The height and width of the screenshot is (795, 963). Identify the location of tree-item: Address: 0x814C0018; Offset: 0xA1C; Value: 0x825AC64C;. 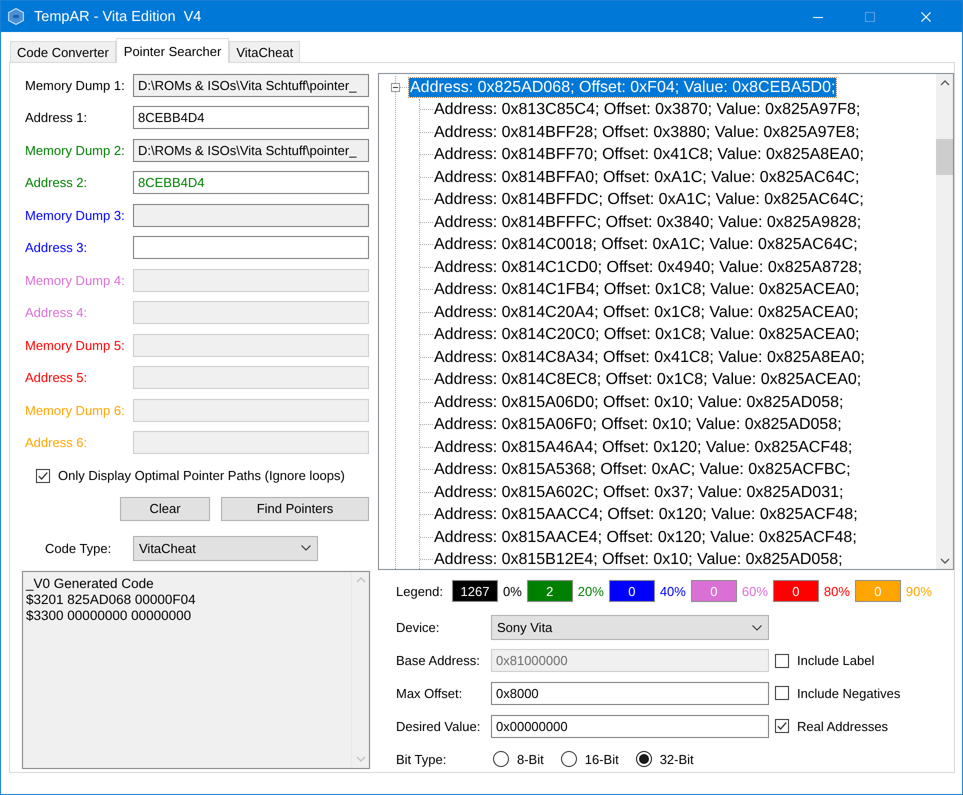
(646, 244).